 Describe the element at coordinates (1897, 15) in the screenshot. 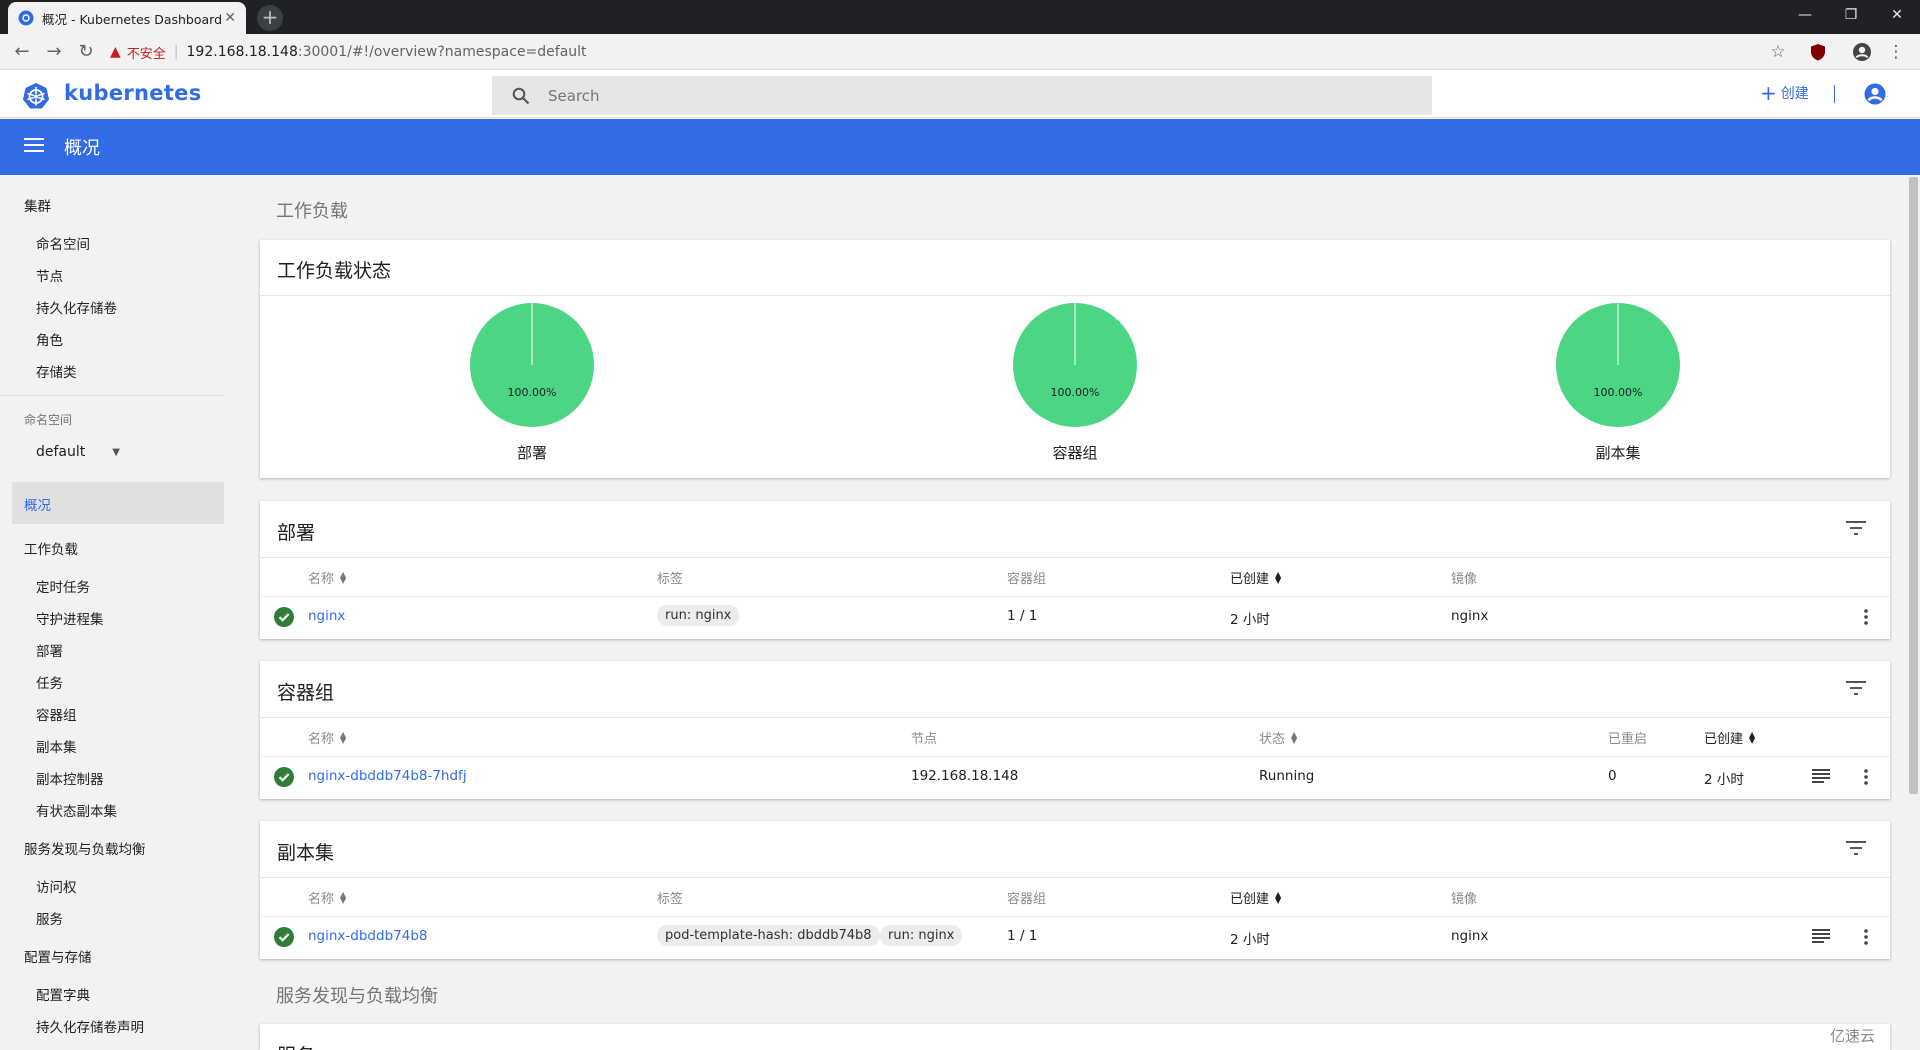

I see `close-window-button: ✕` at that location.